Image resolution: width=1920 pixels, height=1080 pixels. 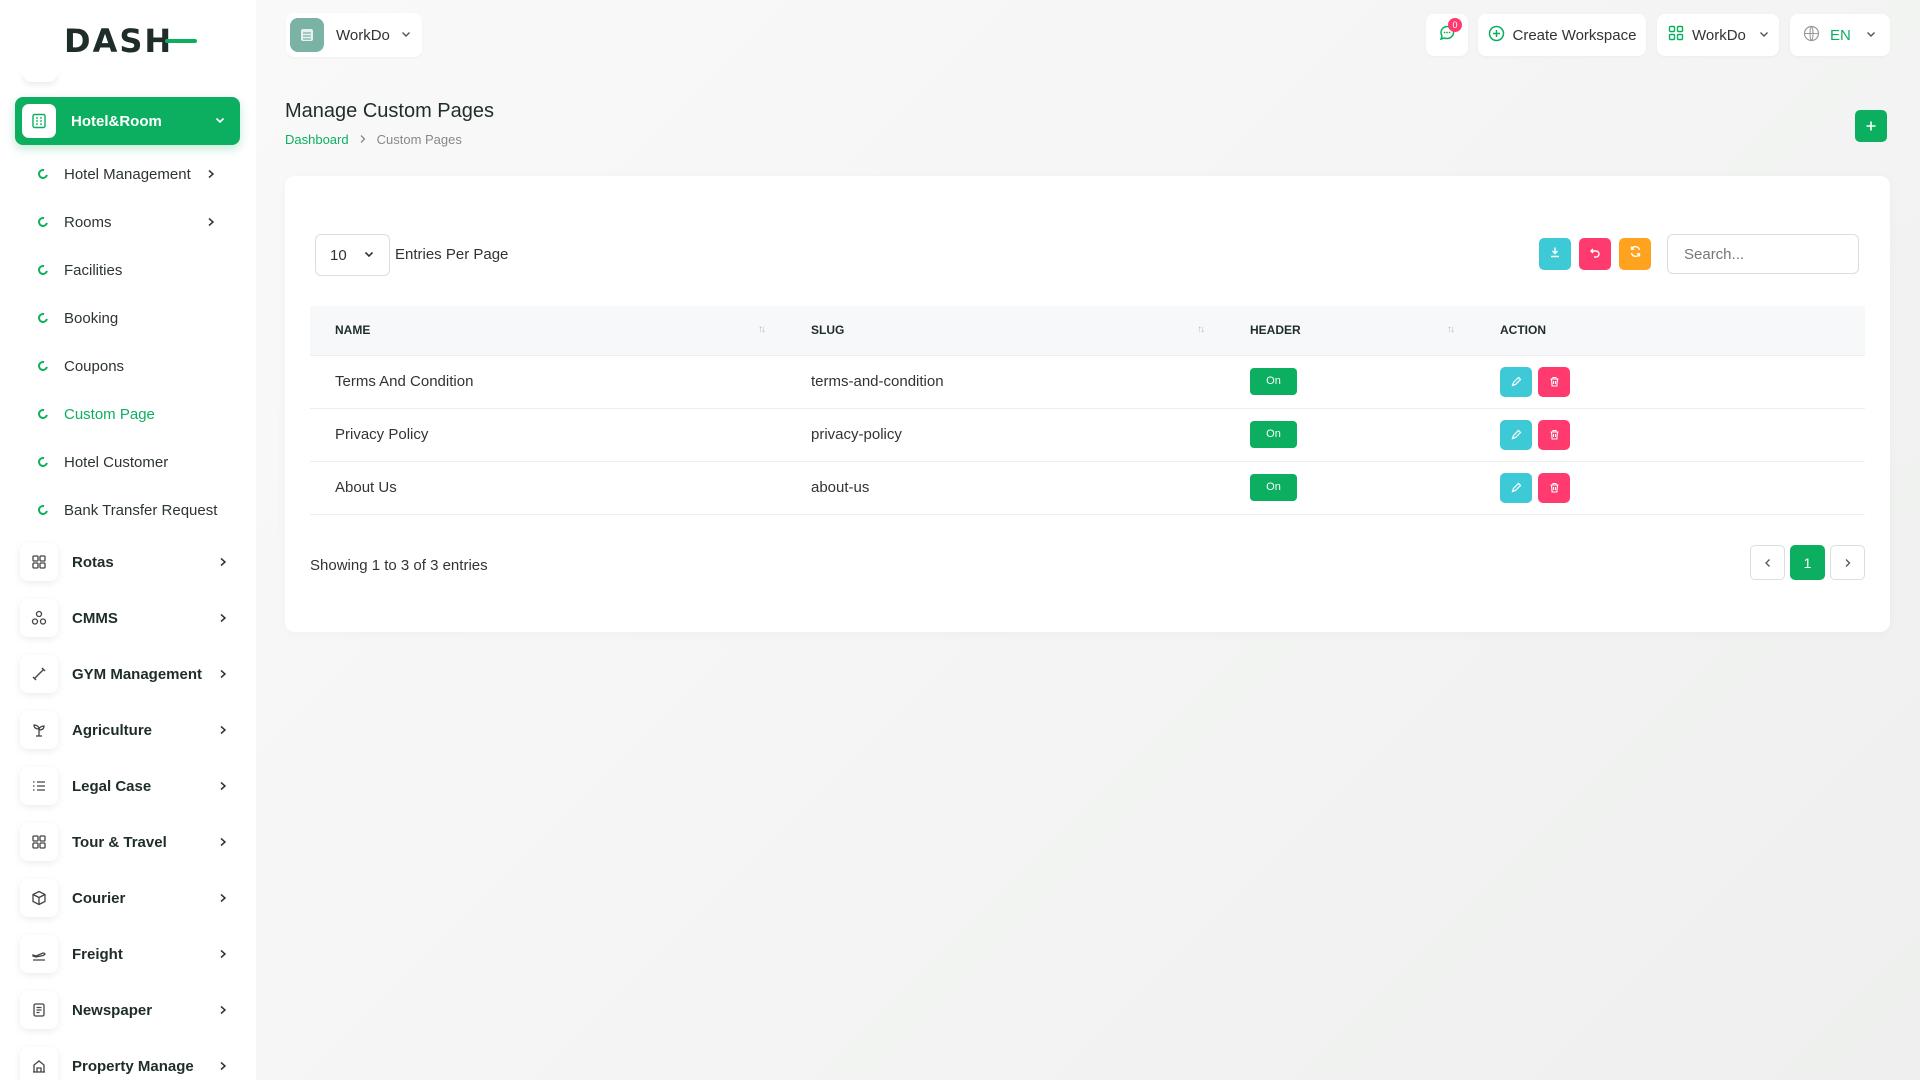 What do you see at coordinates (1574, 35) in the screenshot?
I see `create-workspace-label: Create Workspace` at bounding box center [1574, 35].